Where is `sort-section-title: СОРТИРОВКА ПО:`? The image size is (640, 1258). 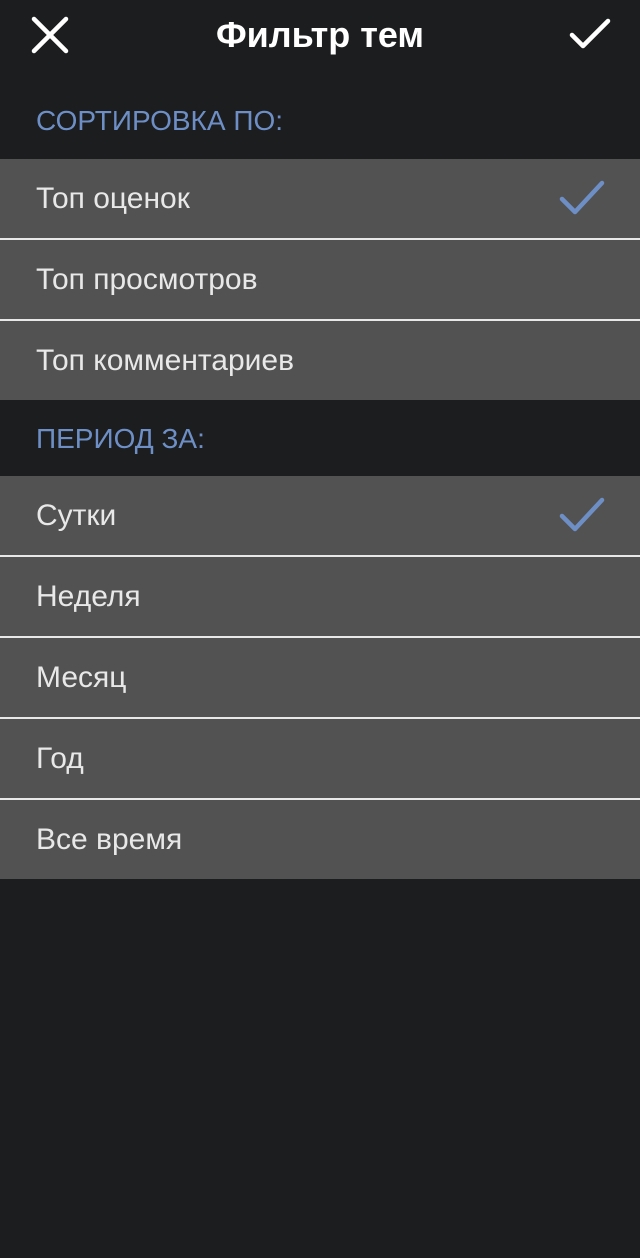 sort-section-title: СОРТИРОВКА ПО: is located at coordinates (159, 120).